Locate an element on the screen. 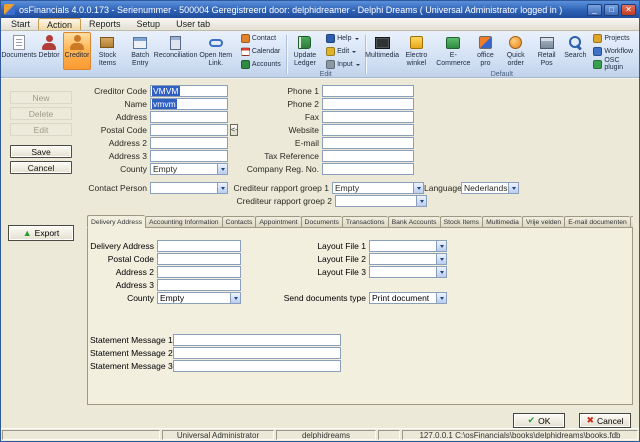  phone1-label: Phone 1 is located at coordinates (303, 91).